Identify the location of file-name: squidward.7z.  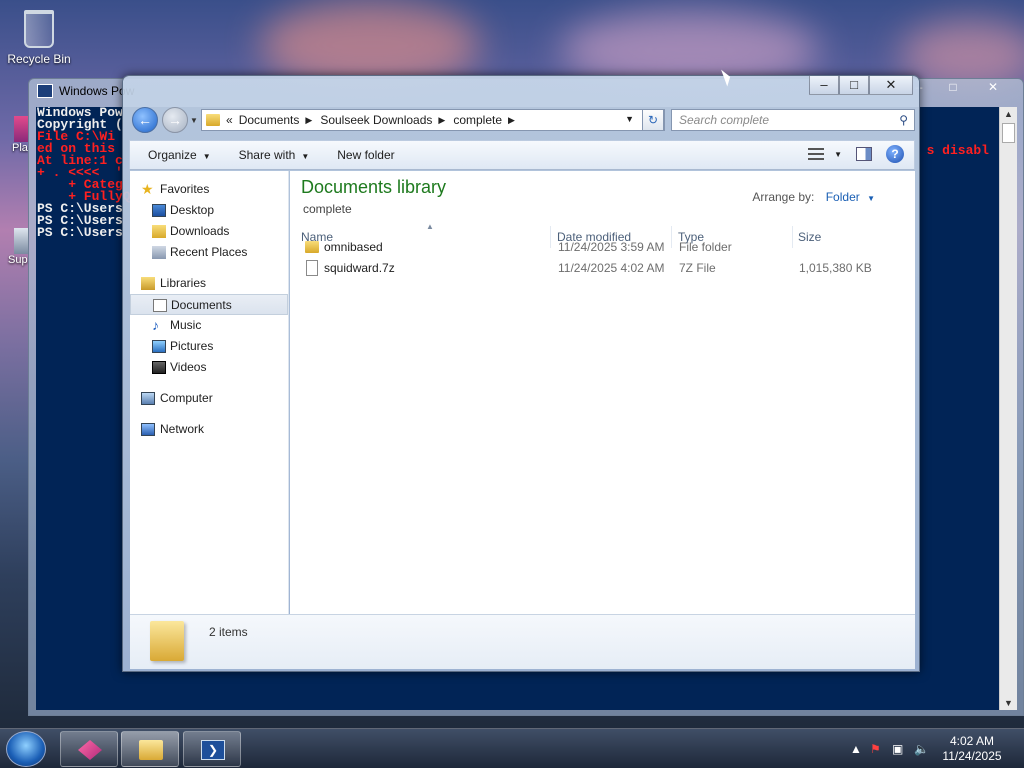
(359, 268).